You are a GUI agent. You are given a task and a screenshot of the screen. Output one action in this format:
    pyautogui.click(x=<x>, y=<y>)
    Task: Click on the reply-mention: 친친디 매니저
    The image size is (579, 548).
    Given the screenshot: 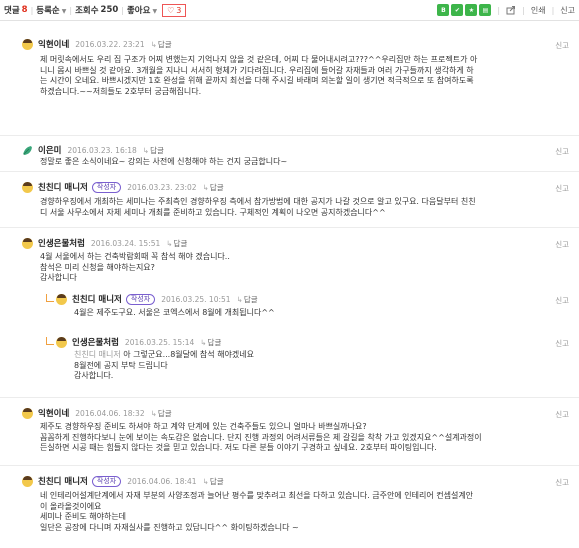 What is the action you would take?
    pyautogui.click(x=97, y=354)
    